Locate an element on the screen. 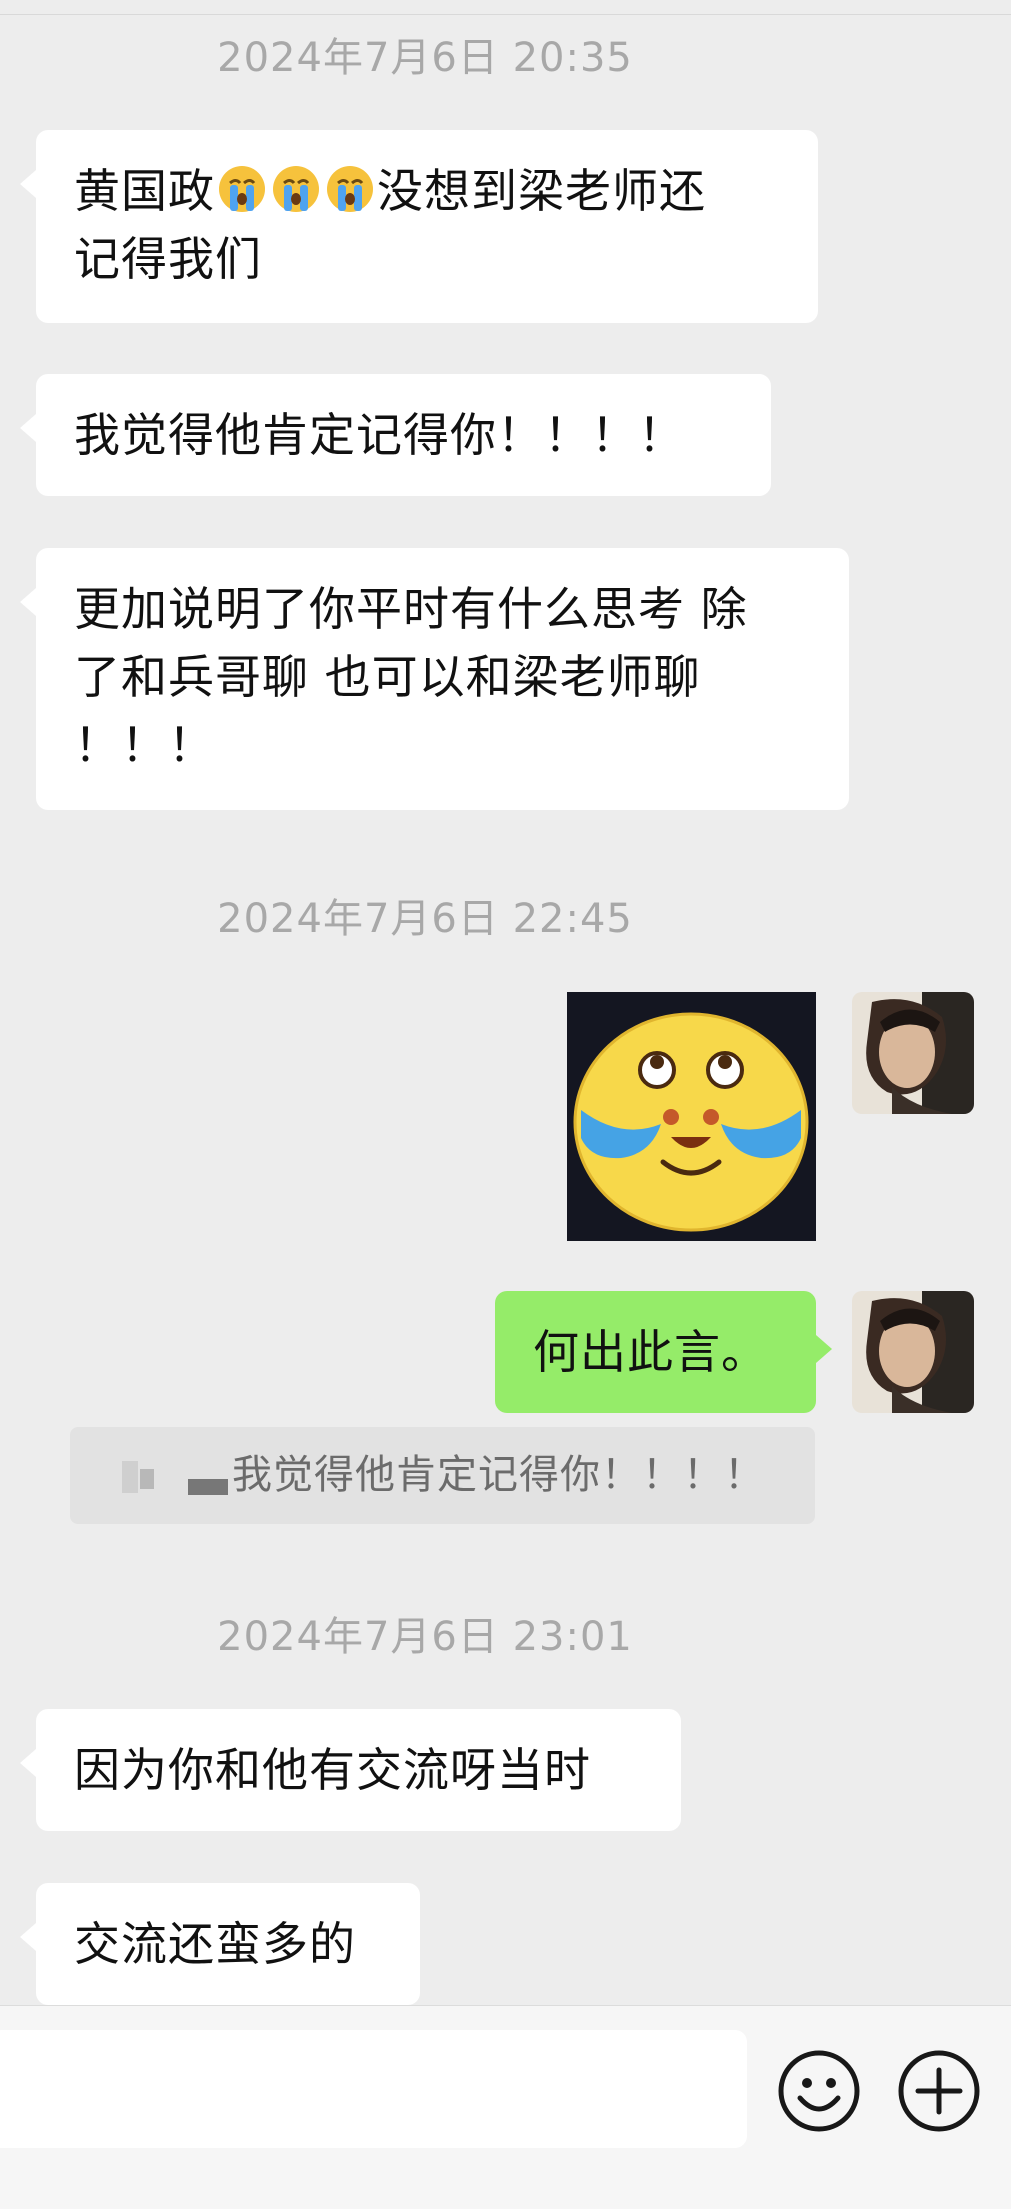  message-text: 没想到梁老师还 is located at coordinates (541, 191).